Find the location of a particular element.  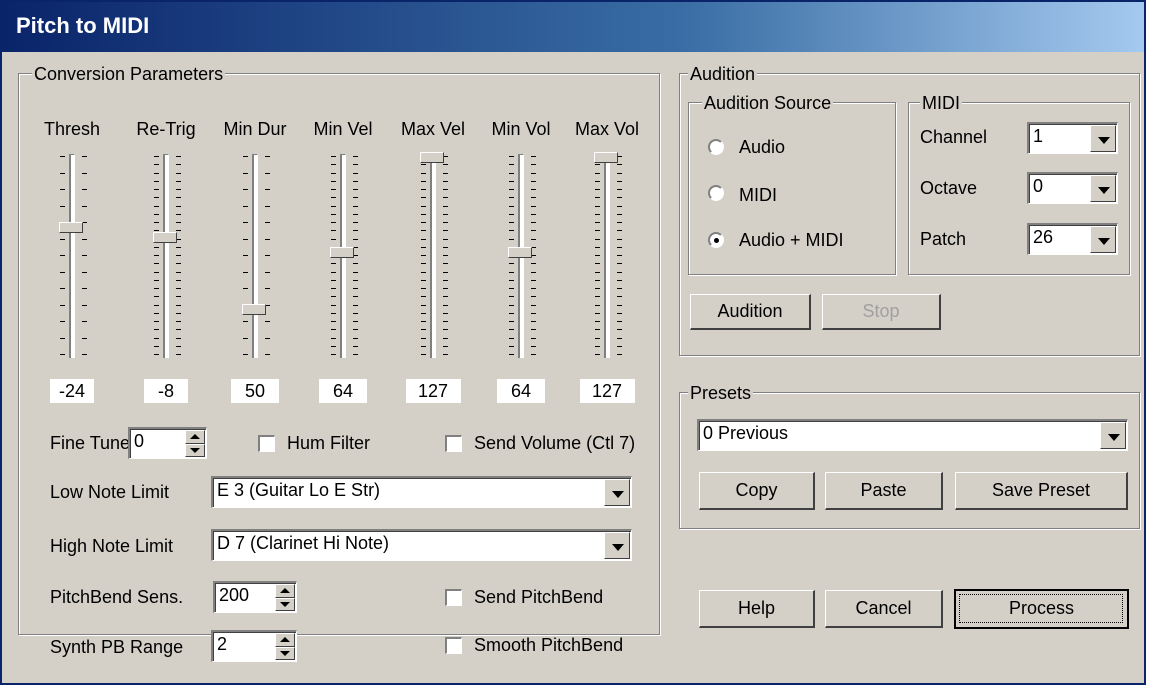

max-vel-slider is located at coordinates (434, 257).